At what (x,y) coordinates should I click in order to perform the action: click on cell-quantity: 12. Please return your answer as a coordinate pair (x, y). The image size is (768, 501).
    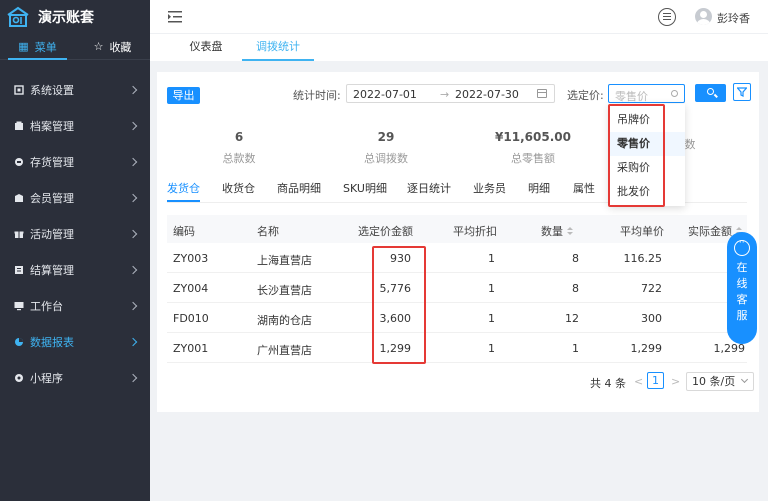
    Looking at the image, I should click on (572, 318).